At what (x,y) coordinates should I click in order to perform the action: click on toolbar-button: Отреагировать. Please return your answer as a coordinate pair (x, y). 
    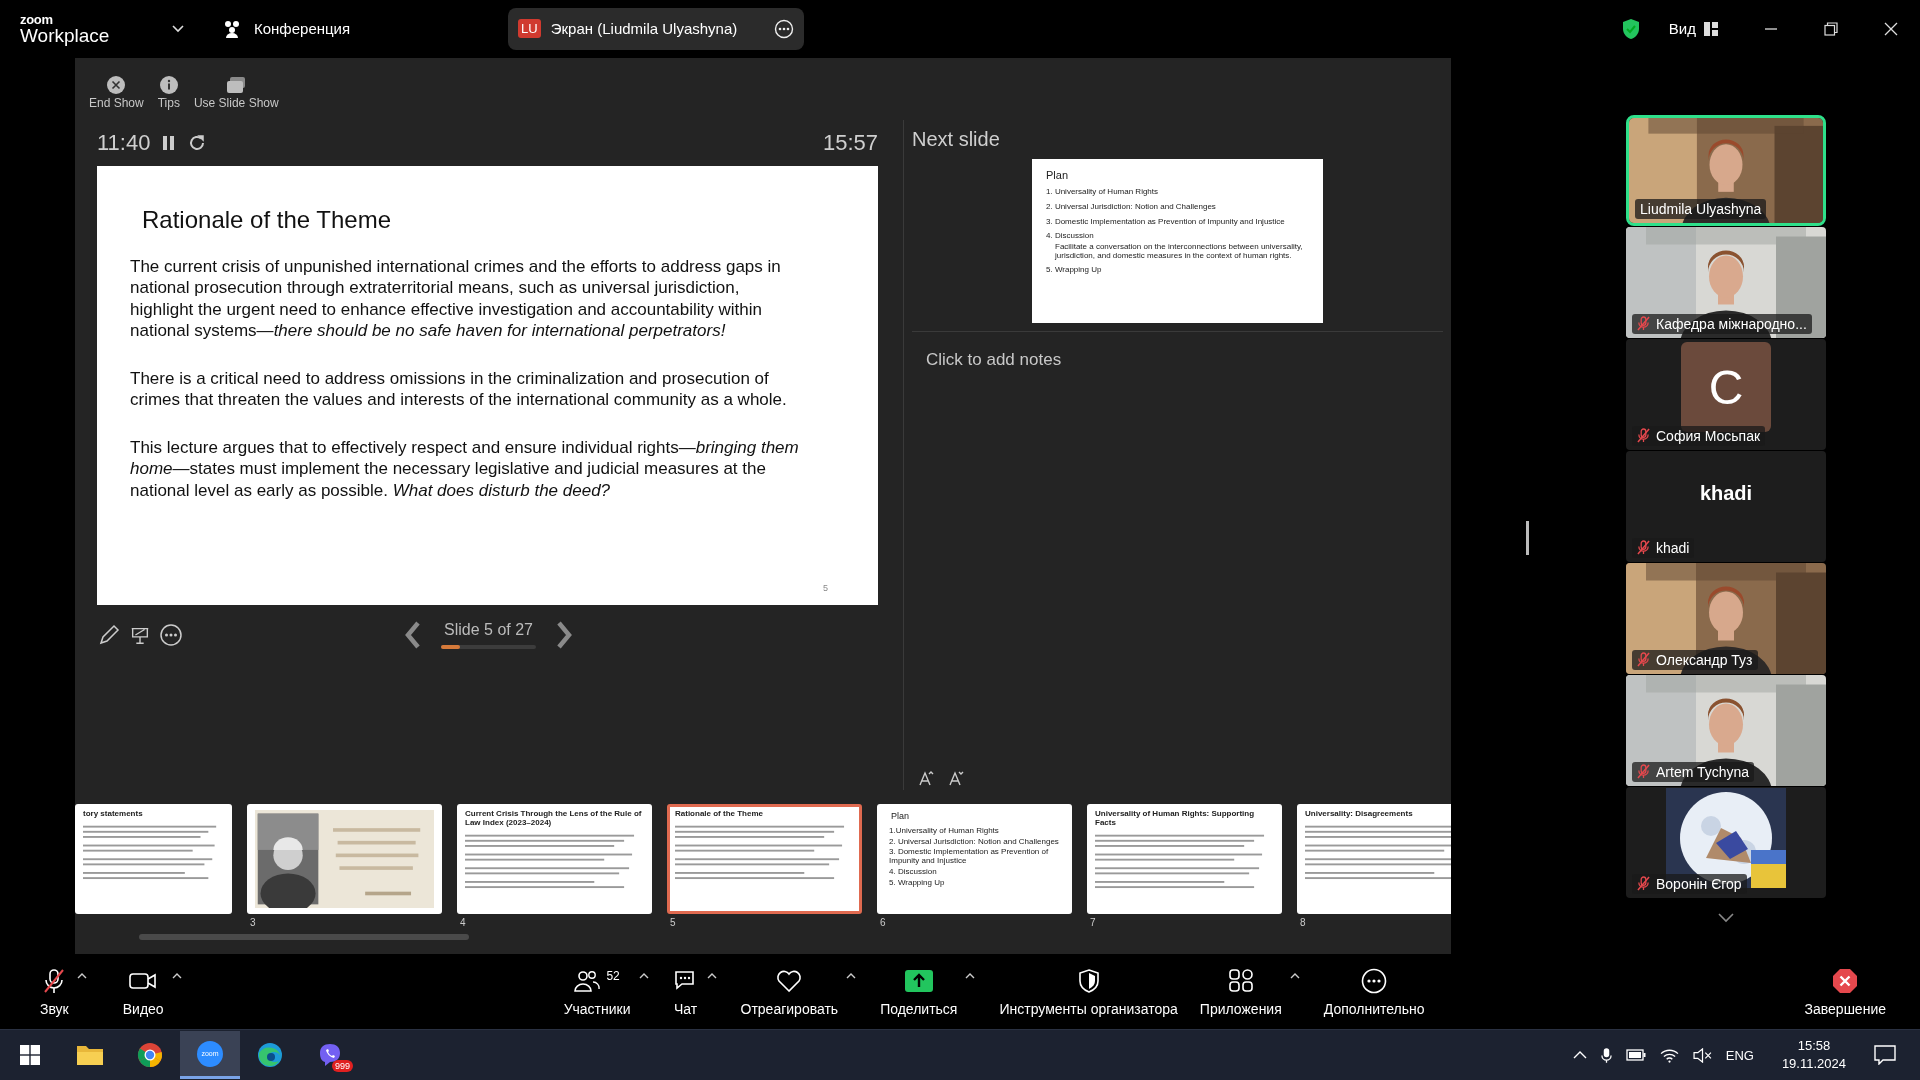
    Looking at the image, I should click on (789, 991).